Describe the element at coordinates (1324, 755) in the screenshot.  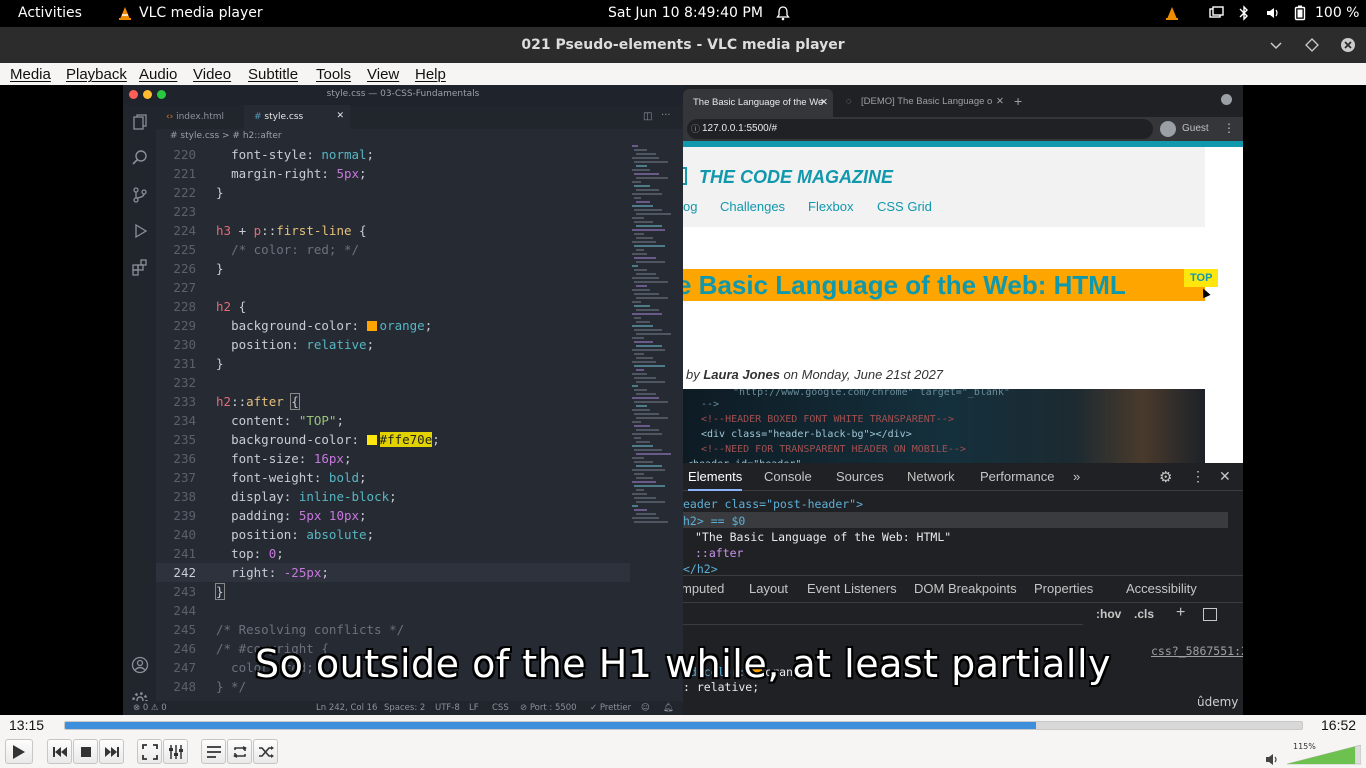
I see `volume-slider` at that location.